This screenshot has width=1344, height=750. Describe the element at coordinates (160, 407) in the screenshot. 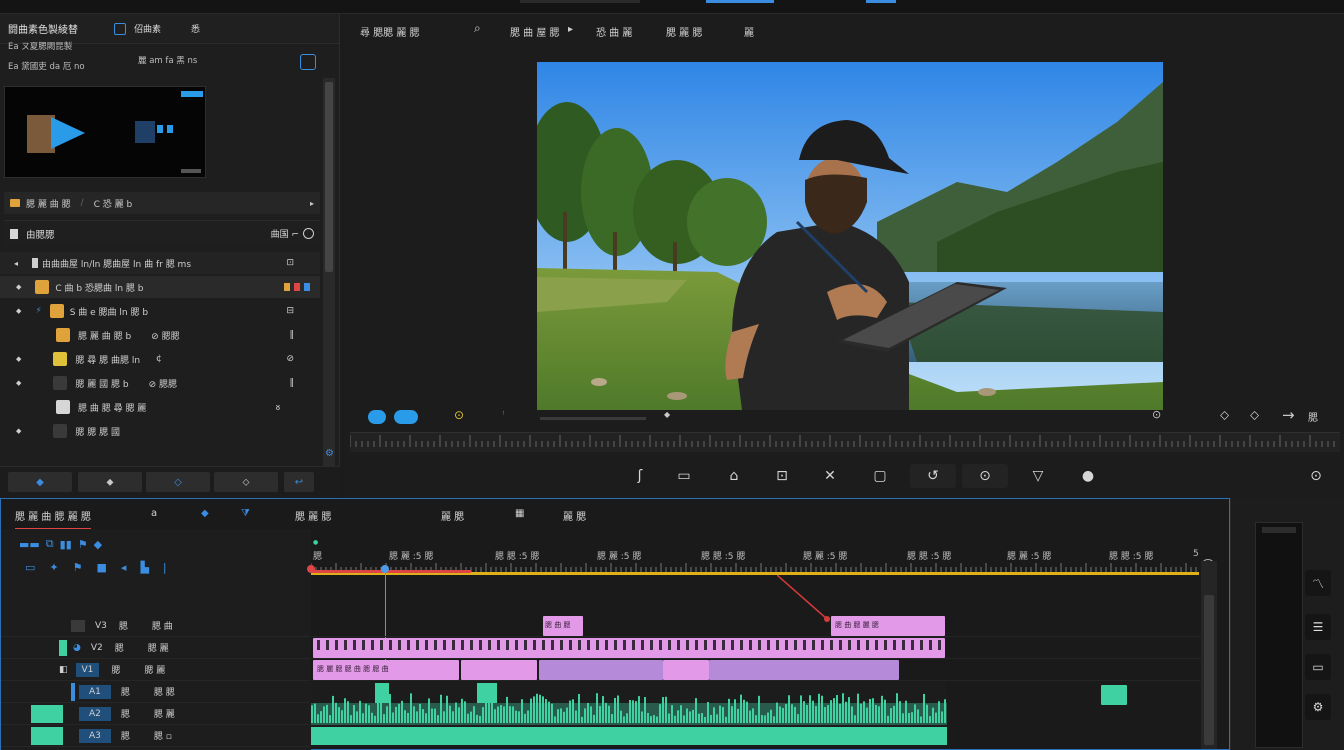

I see `tree-row: 腮 曲 腮 尋 腮 麗 ᴕ` at that location.